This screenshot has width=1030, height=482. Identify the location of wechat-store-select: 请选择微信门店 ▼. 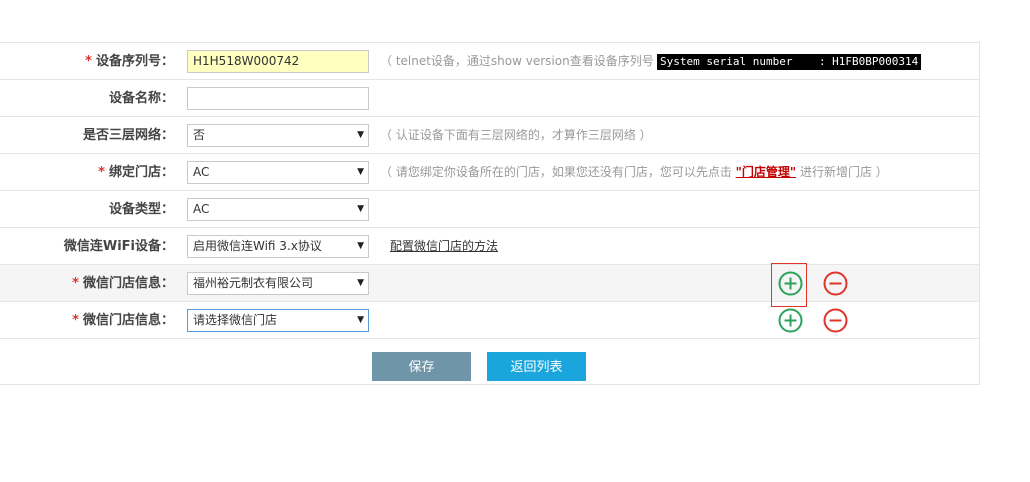
(278, 320).